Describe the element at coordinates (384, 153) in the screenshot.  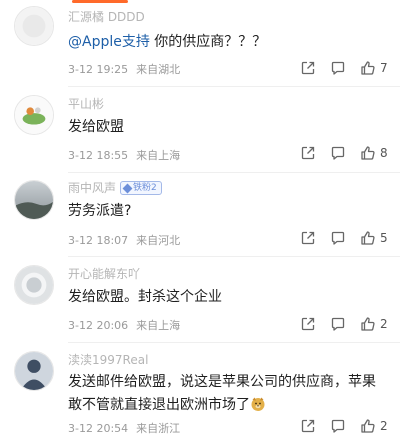
I see `like-count: 8` at that location.